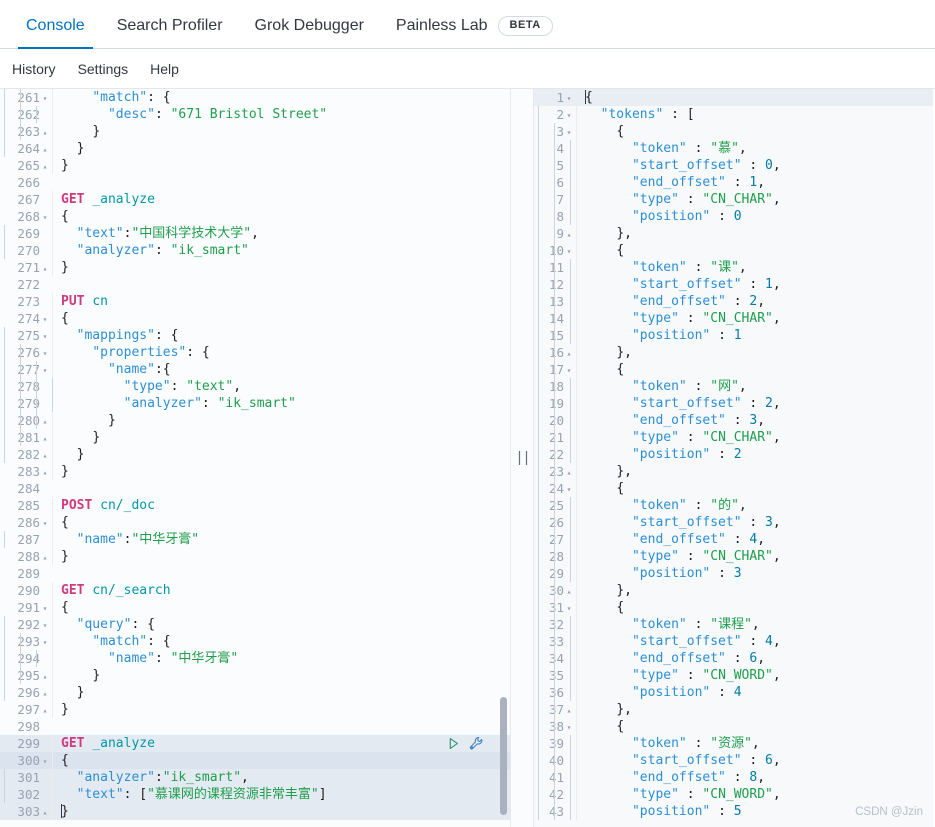  Describe the element at coordinates (733, 607) in the screenshot. I see `code-line: 31 ▾ {` at that location.